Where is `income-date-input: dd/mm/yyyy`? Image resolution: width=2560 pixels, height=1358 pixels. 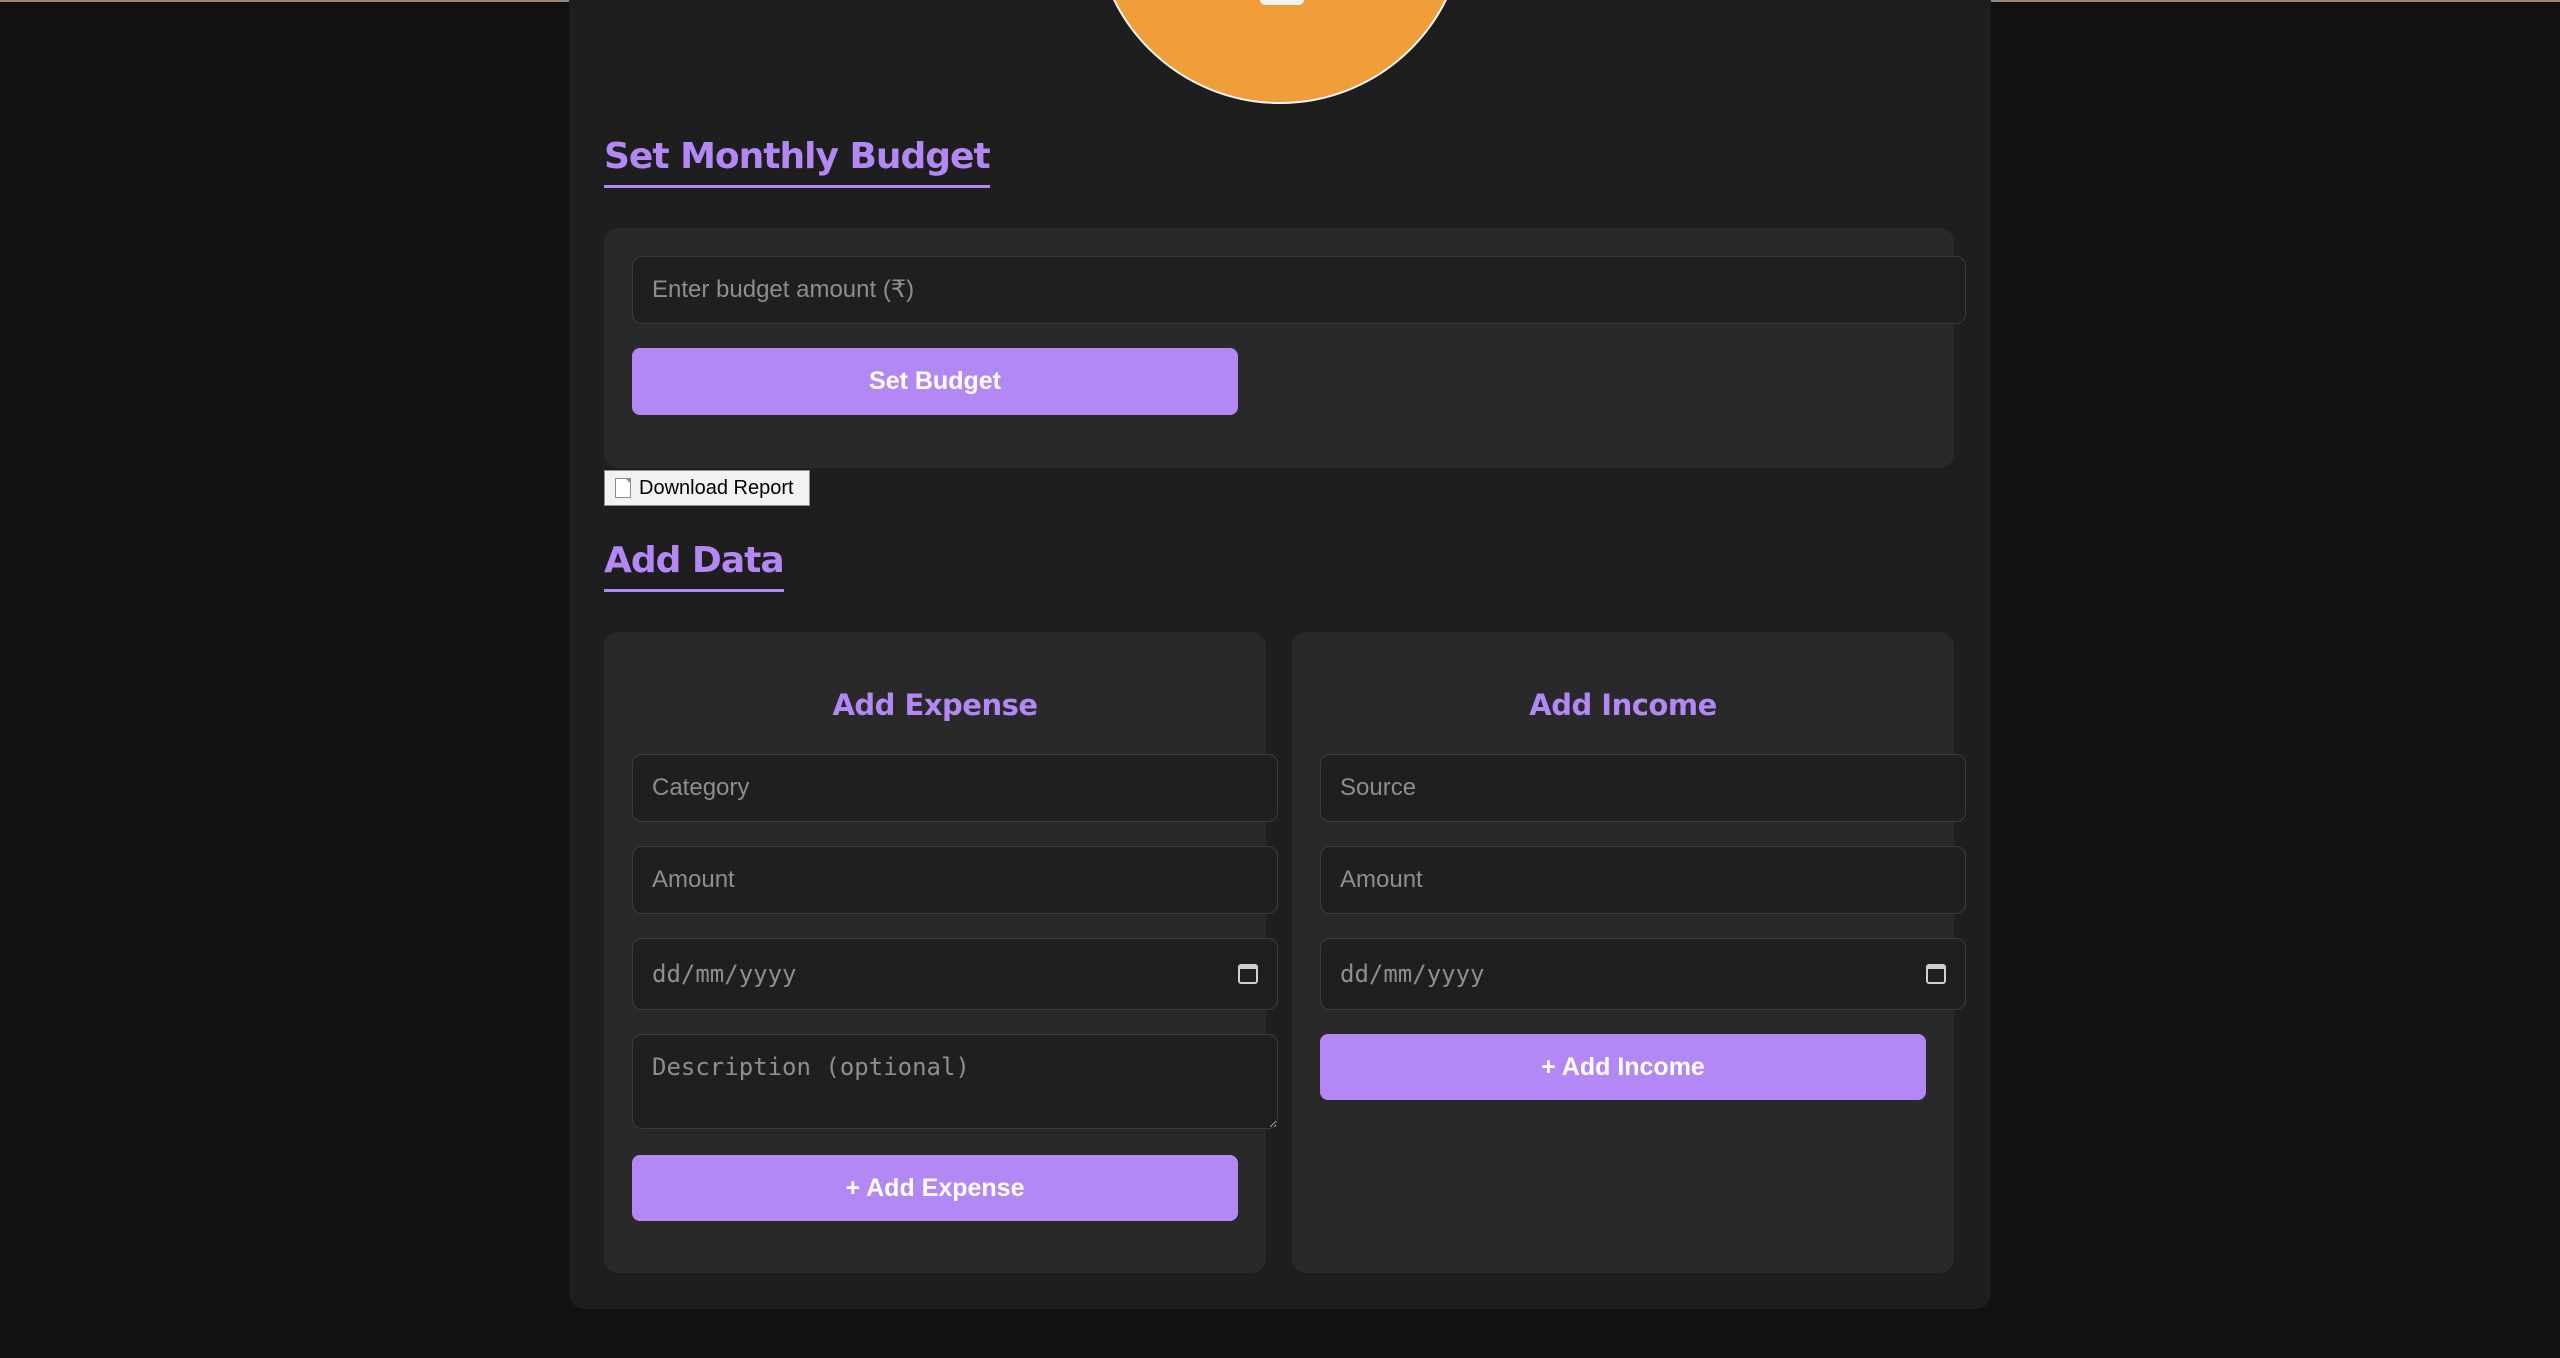
income-date-input: dd/mm/yyyy is located at coordinates (1643, 974).